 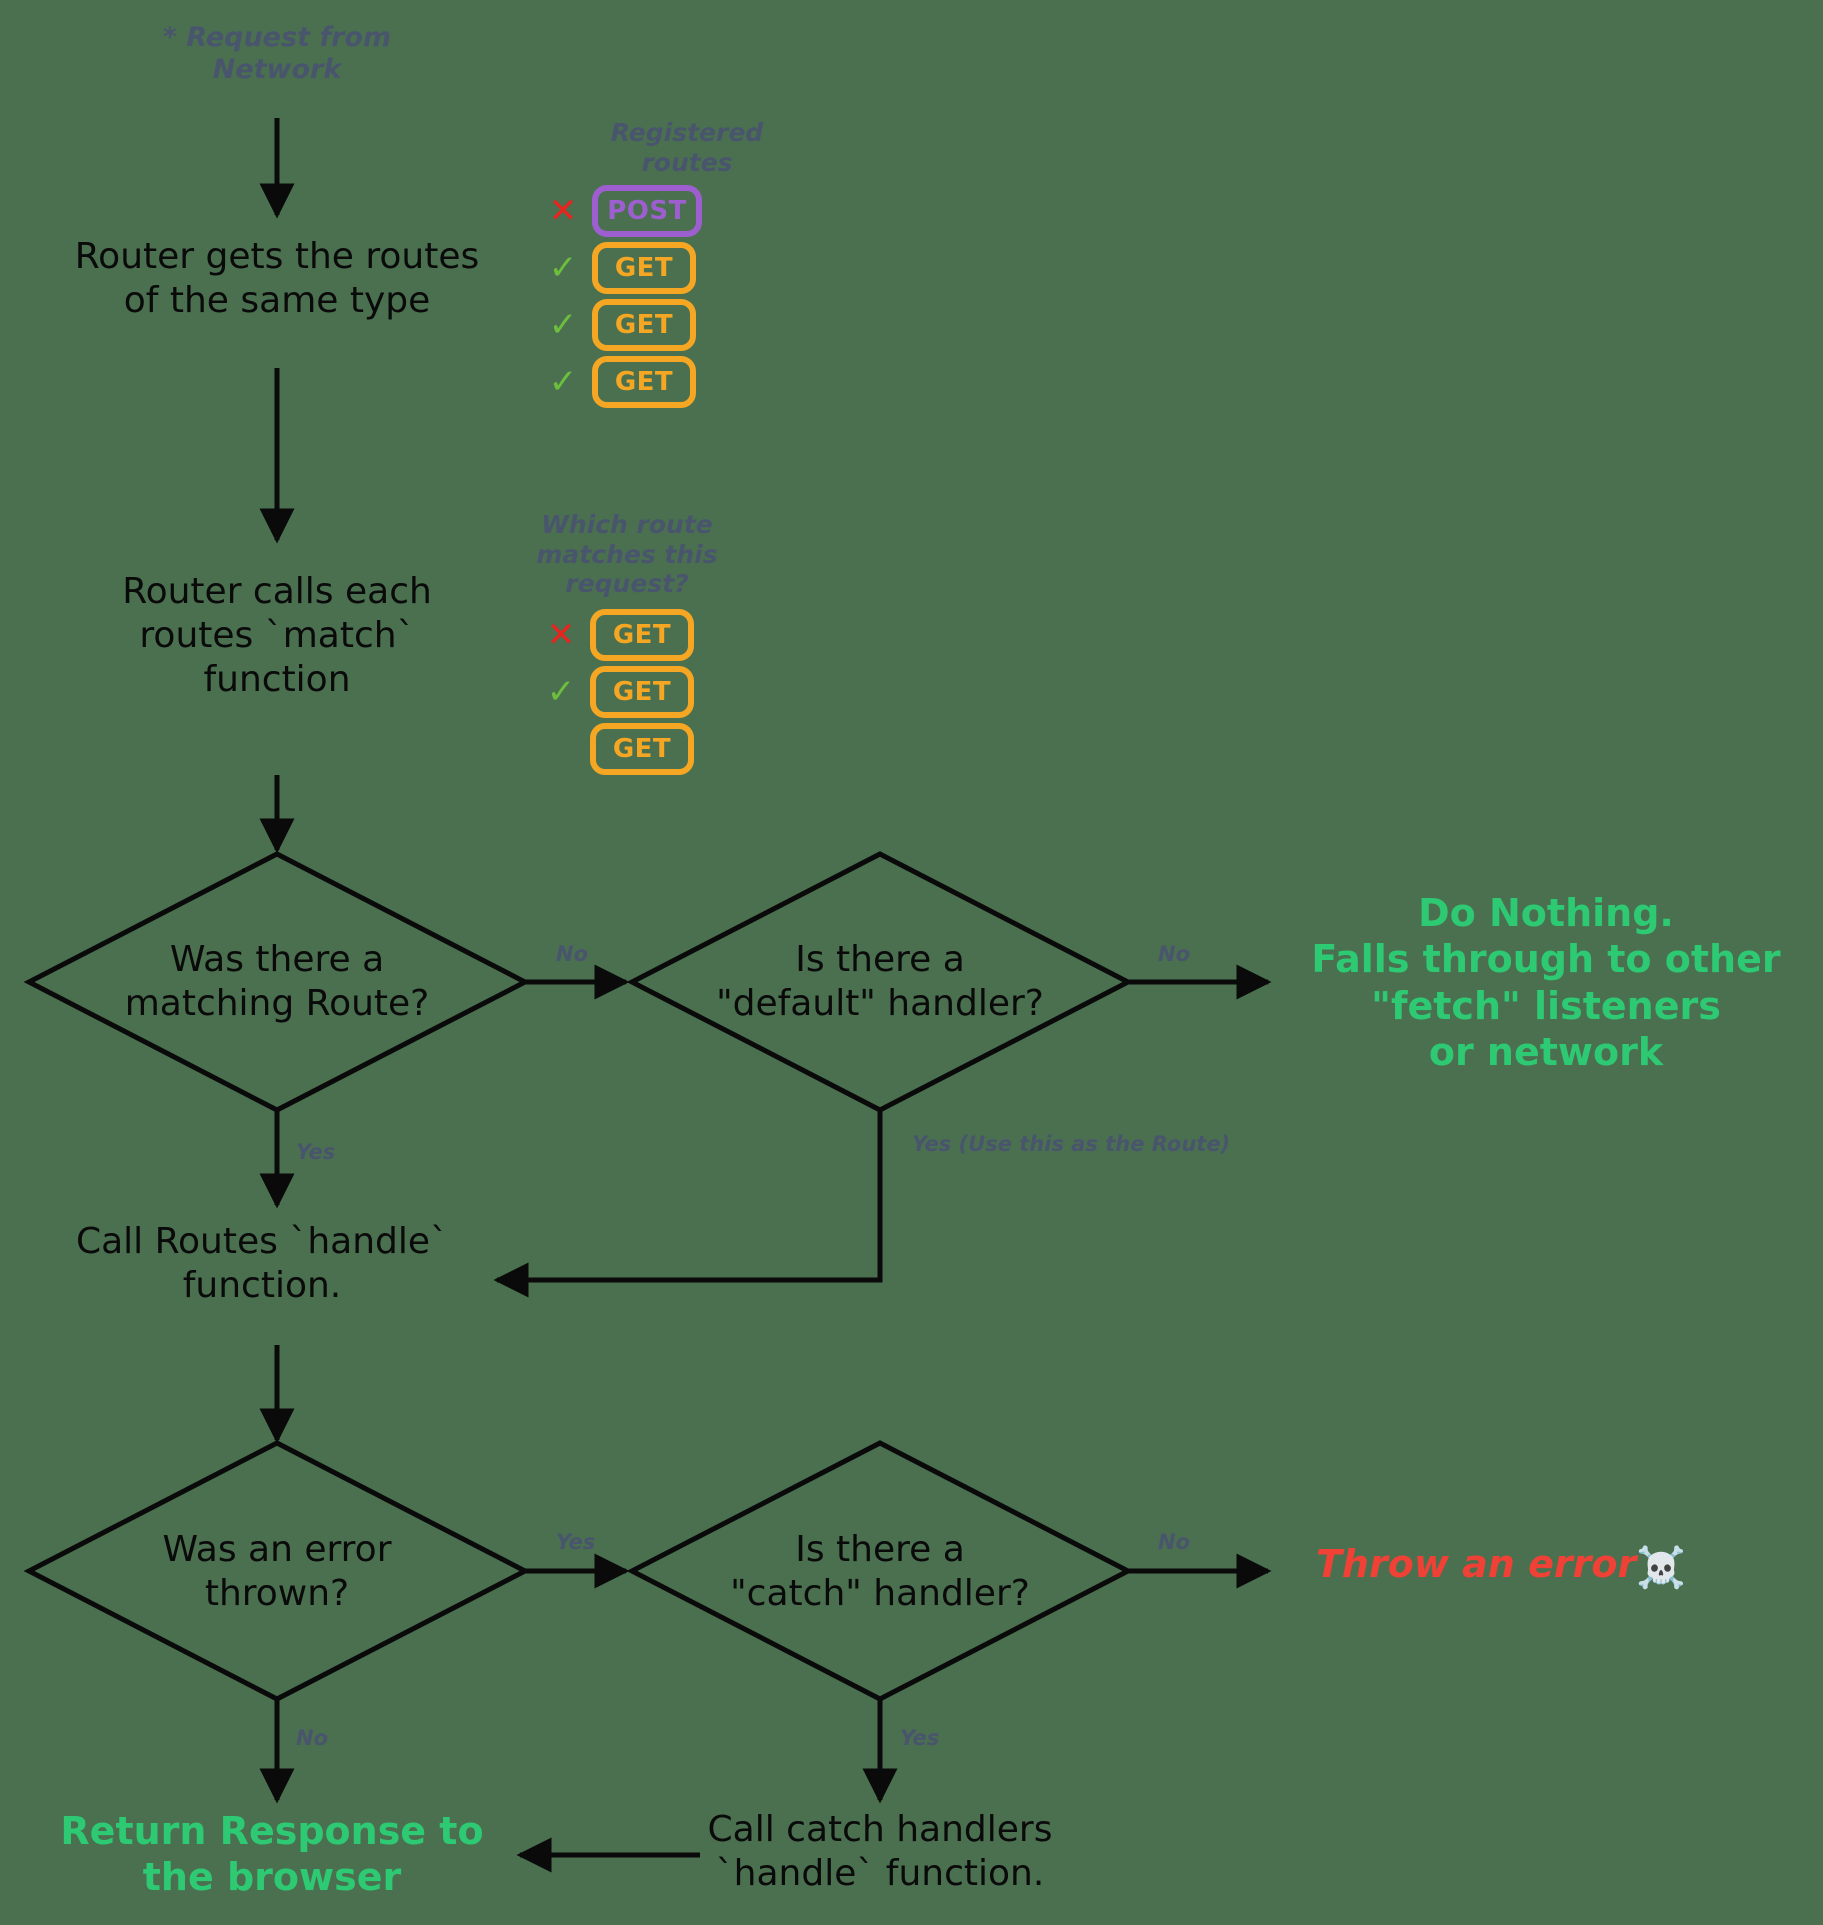 I want to click on edge-label-matching-route-no: No, so click(x=572, y=954).